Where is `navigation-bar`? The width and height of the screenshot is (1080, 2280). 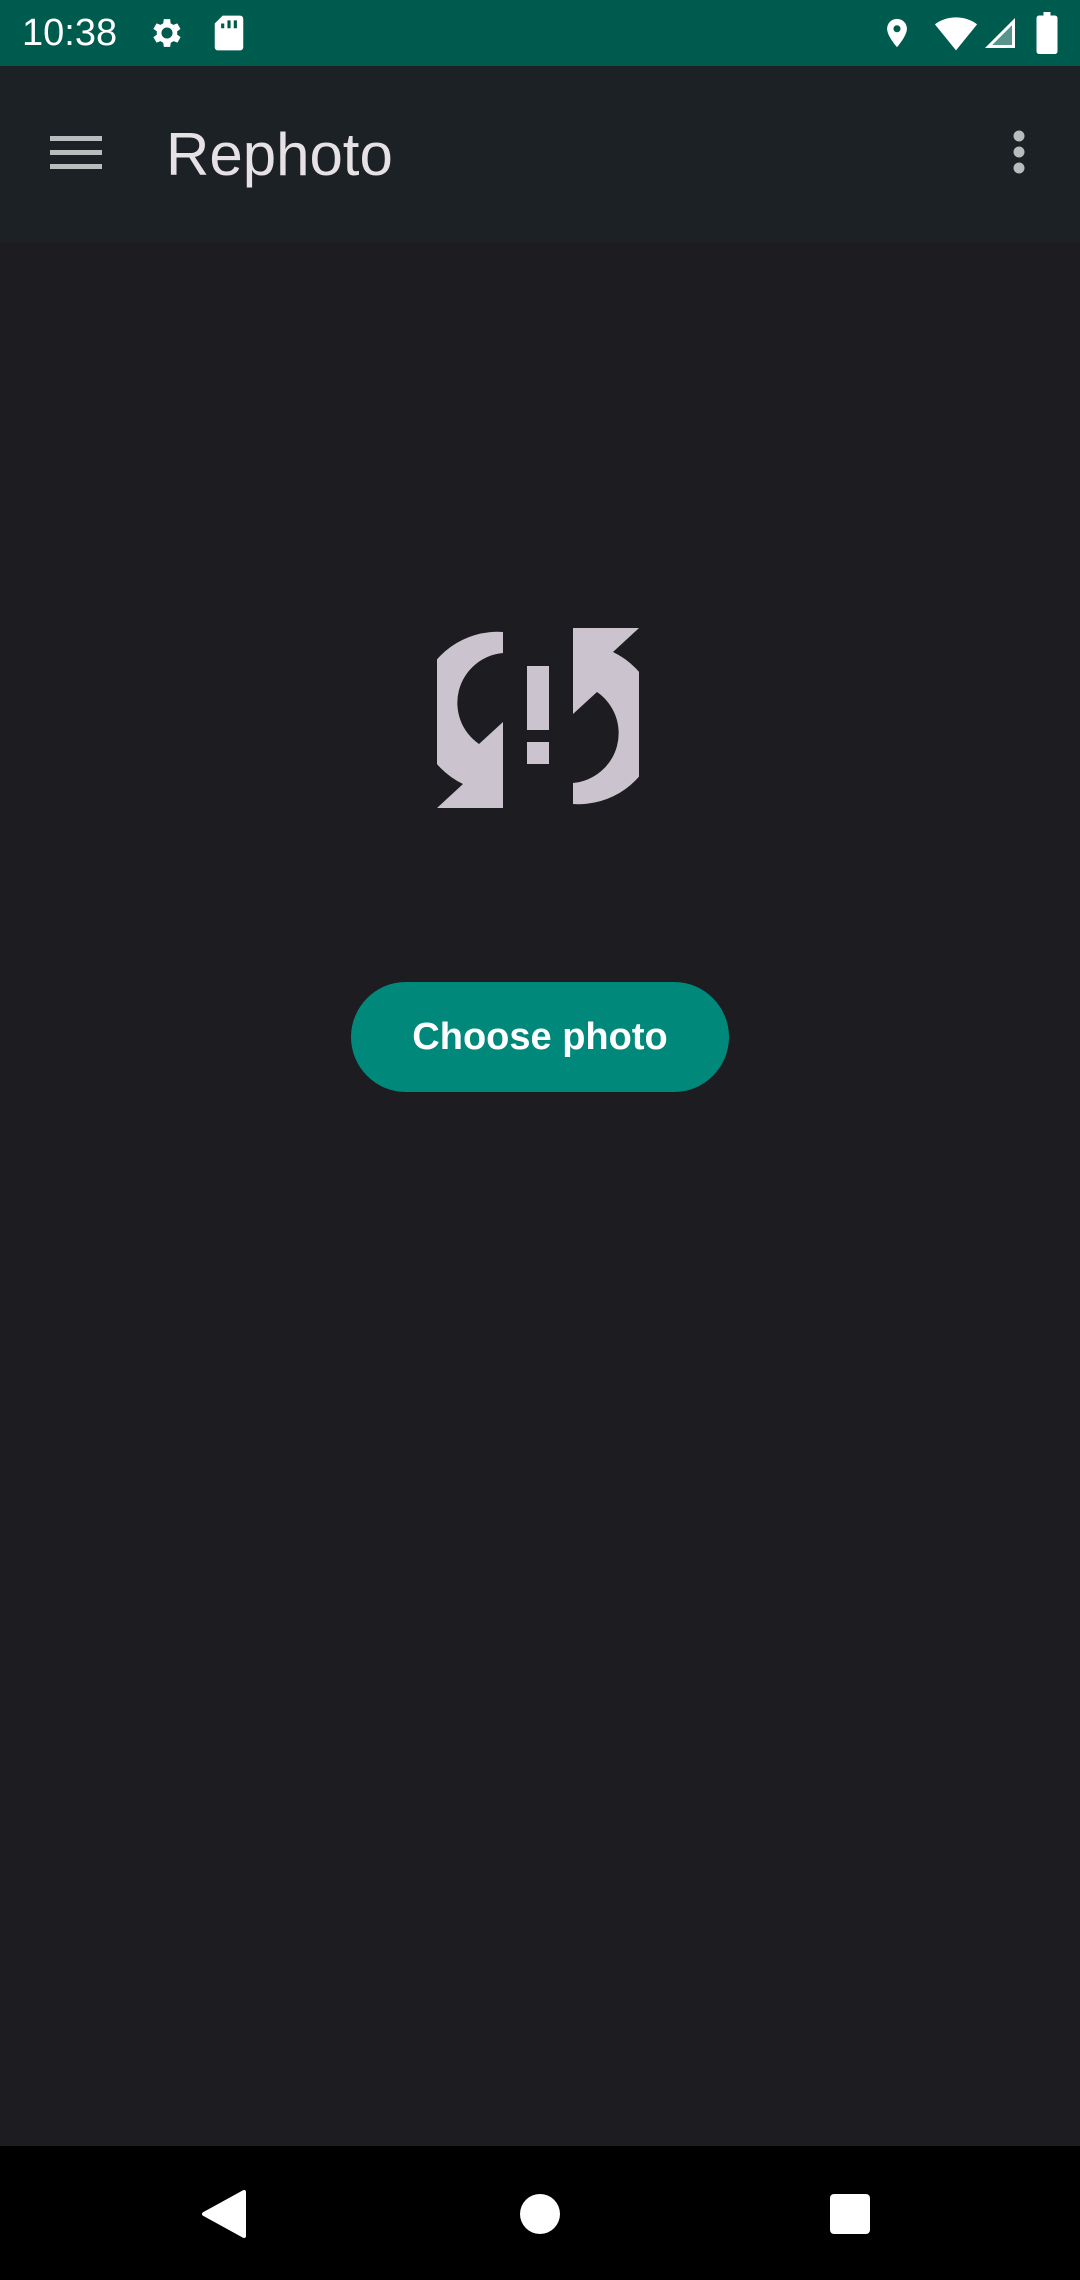
navigation-bar is located at coordinates (540, 2213).